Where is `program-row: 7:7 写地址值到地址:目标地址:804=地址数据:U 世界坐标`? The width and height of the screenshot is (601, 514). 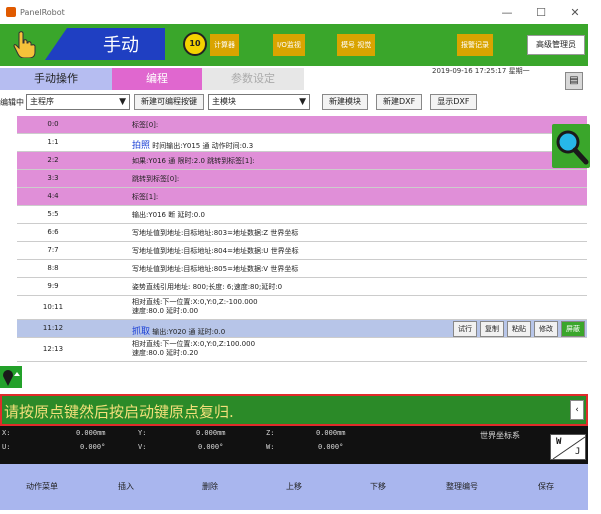 program-row: 7:7 写地址值到地址:目标地址:804=地址数据:U 世界坐标 is located at coordinates (302, 251).